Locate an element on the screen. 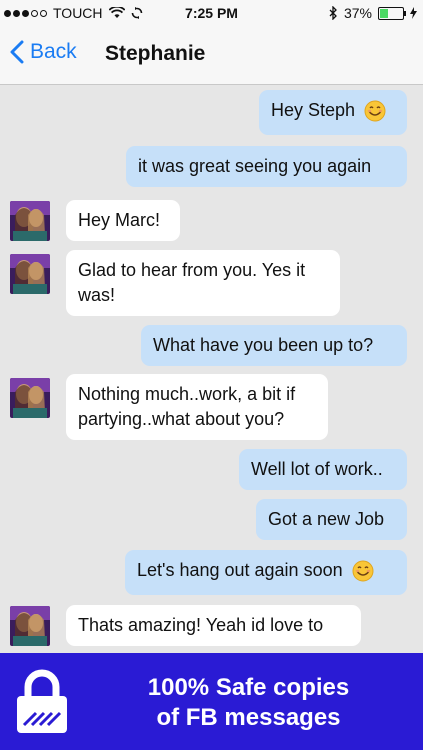  banner-line-2: of FB messages is located at coordinates (248, 717).